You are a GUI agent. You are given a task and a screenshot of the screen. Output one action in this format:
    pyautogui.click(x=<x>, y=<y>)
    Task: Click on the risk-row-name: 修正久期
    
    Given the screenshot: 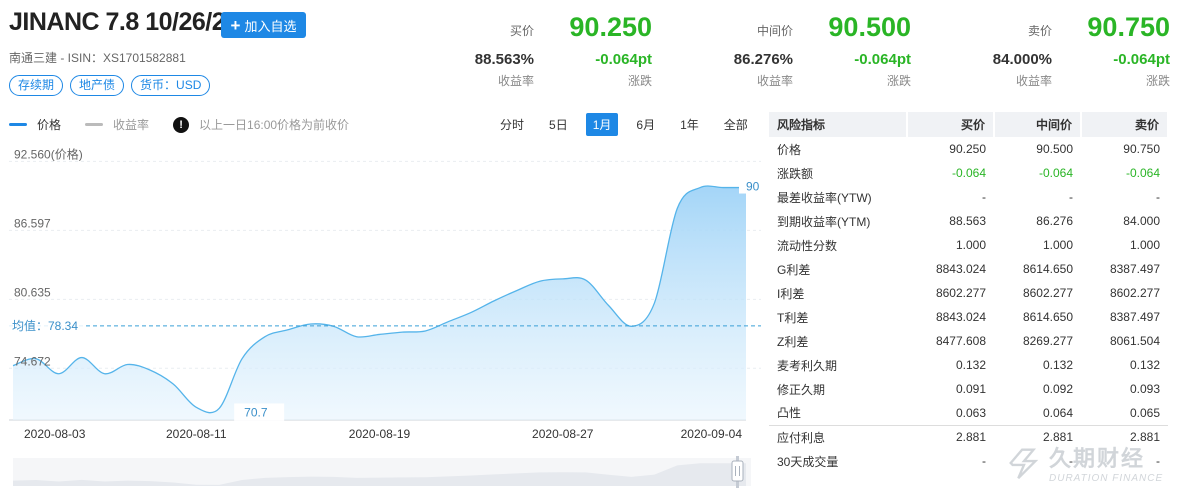 What is the action you would take?
    pyautogui.click(x=801, y=389)
    